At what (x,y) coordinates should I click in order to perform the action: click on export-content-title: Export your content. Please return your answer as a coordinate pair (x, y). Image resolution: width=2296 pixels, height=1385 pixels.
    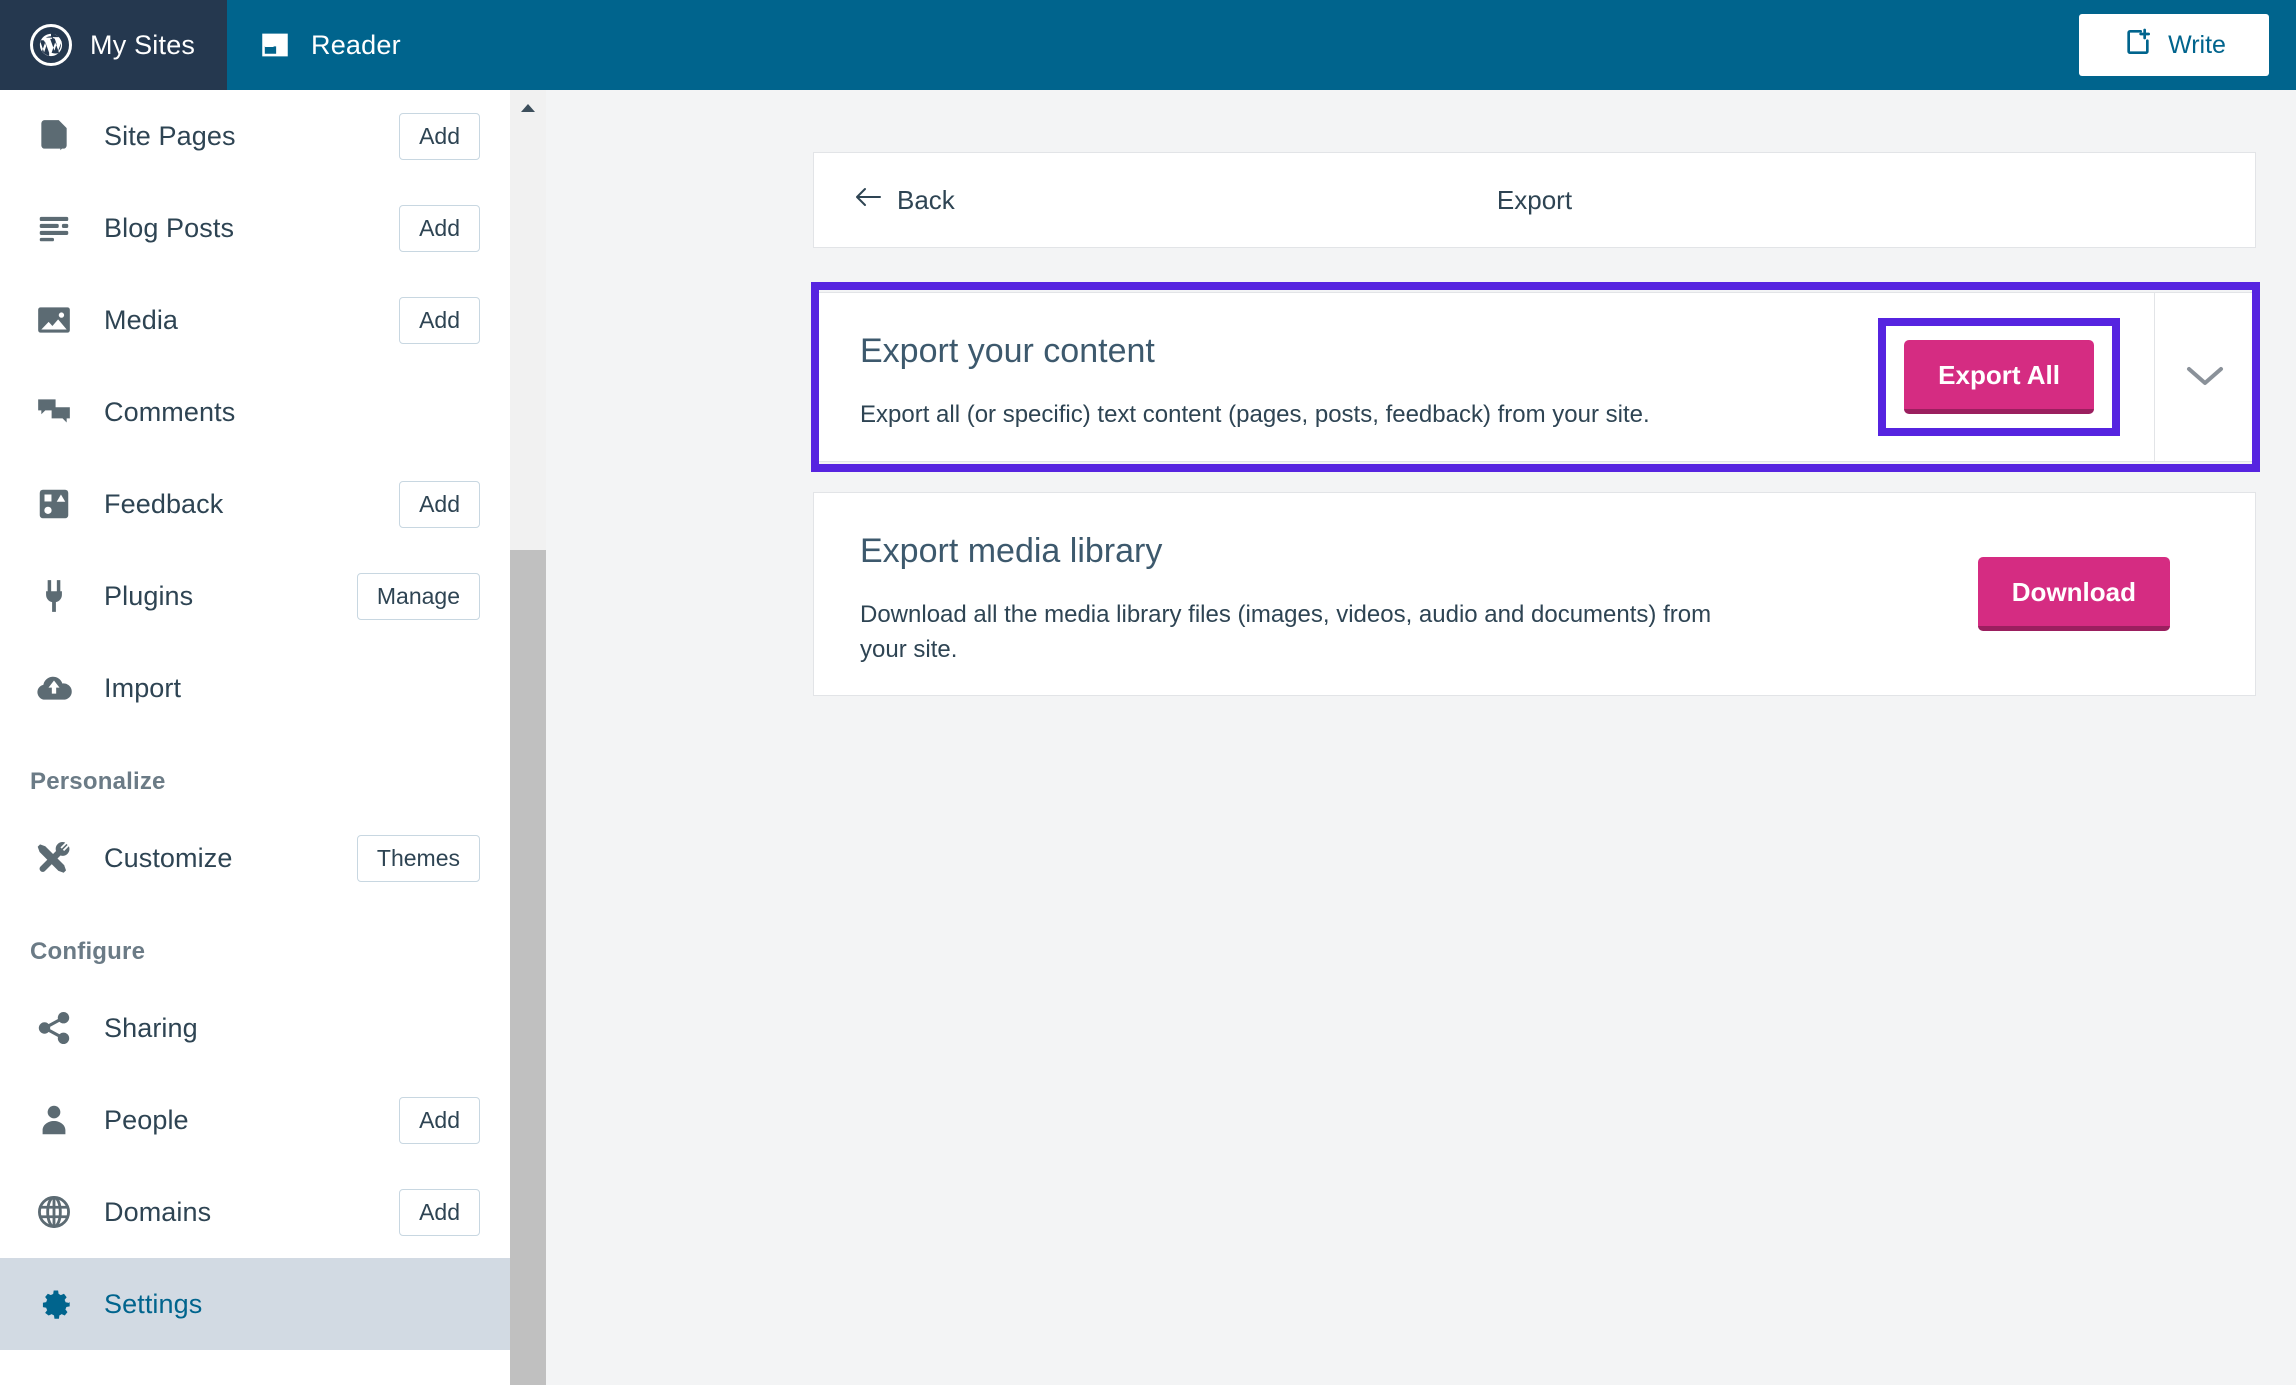
    Looking at the image, I should click on (1007, 351).